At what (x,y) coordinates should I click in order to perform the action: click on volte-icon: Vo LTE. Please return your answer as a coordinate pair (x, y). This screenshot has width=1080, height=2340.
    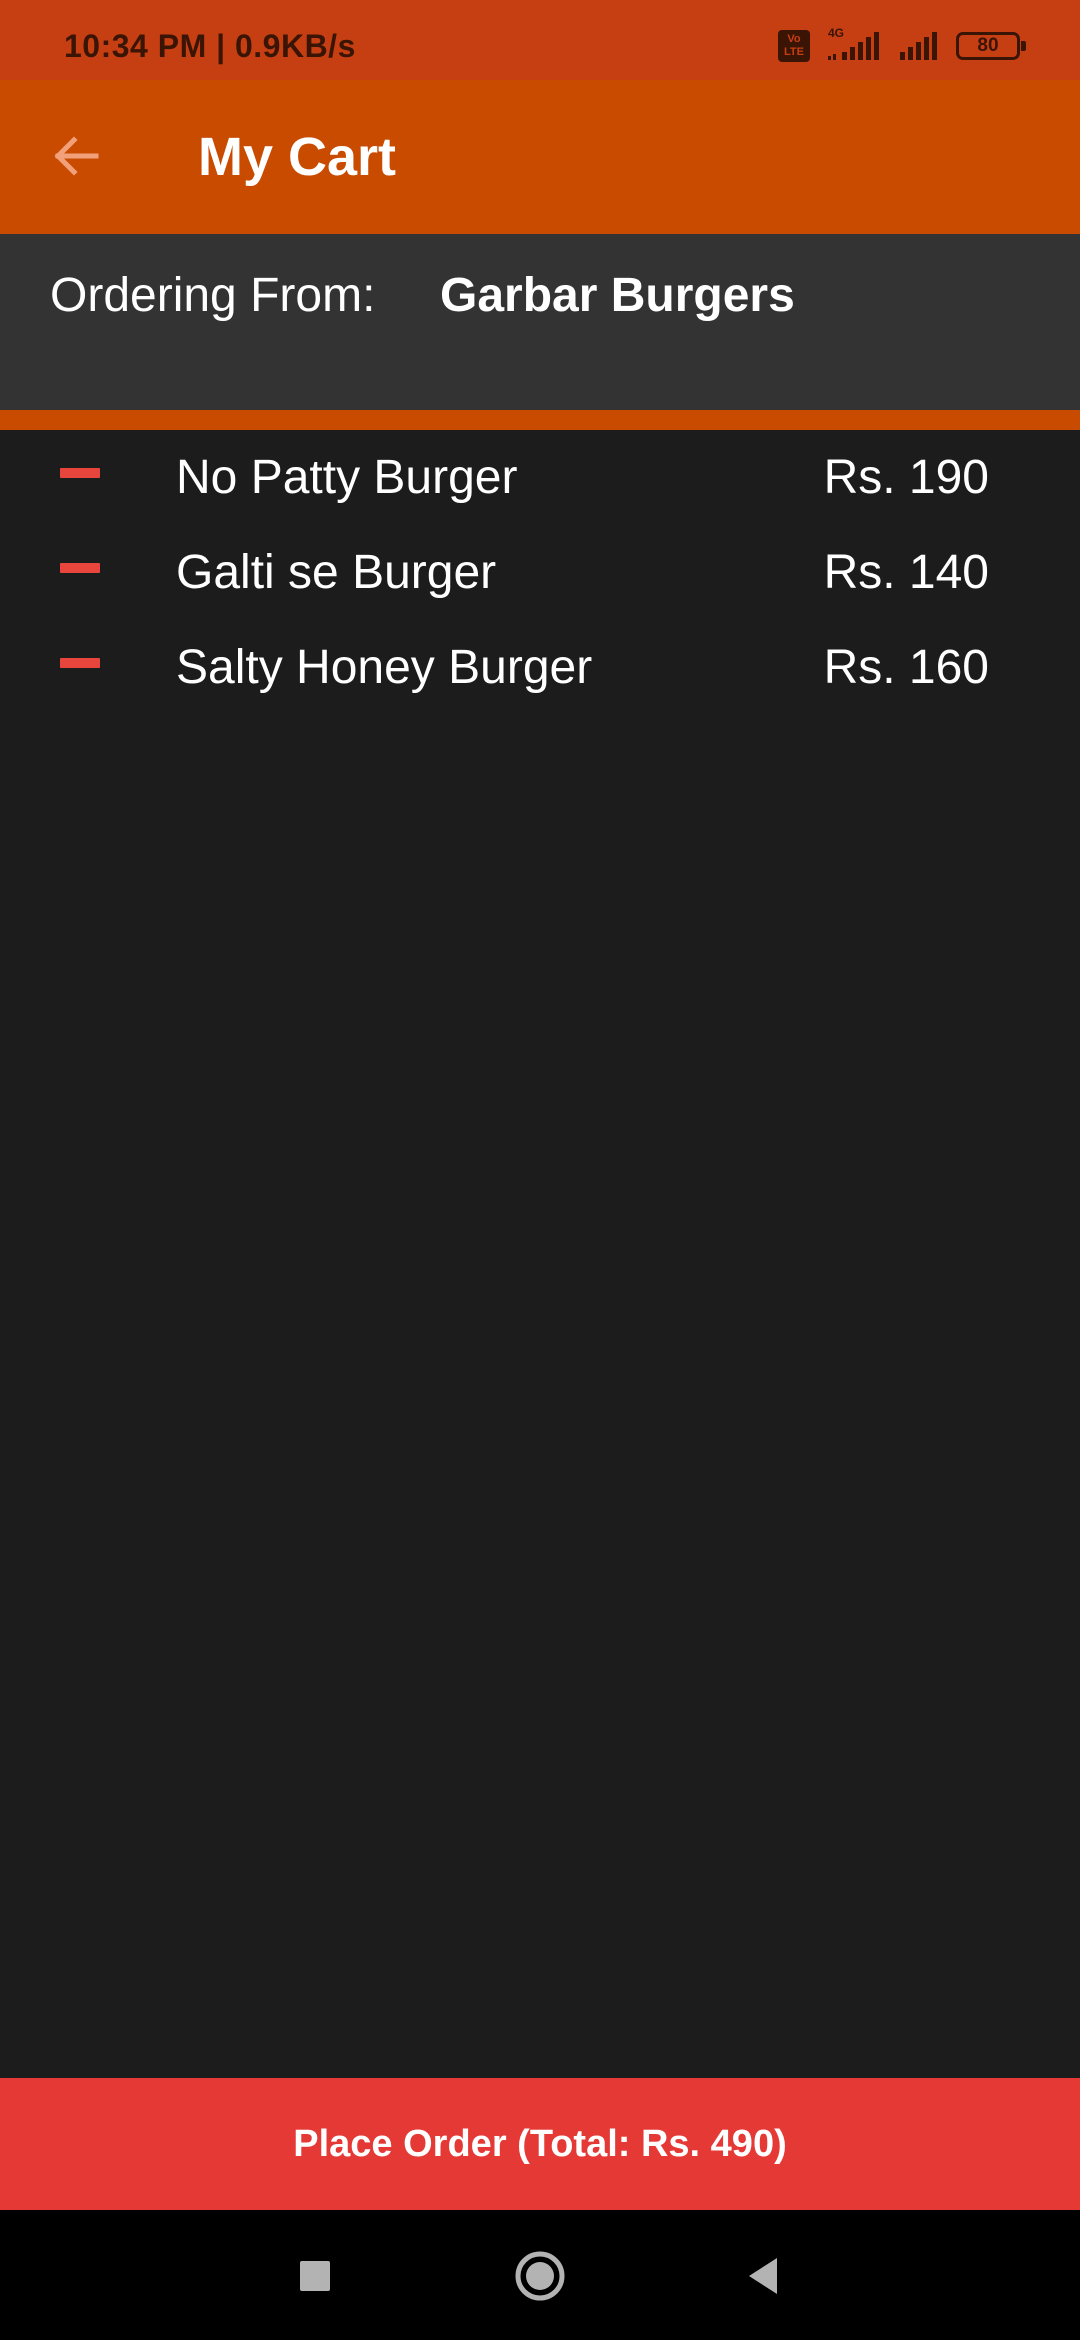
    Looking at the image, I should click on (794, 46).